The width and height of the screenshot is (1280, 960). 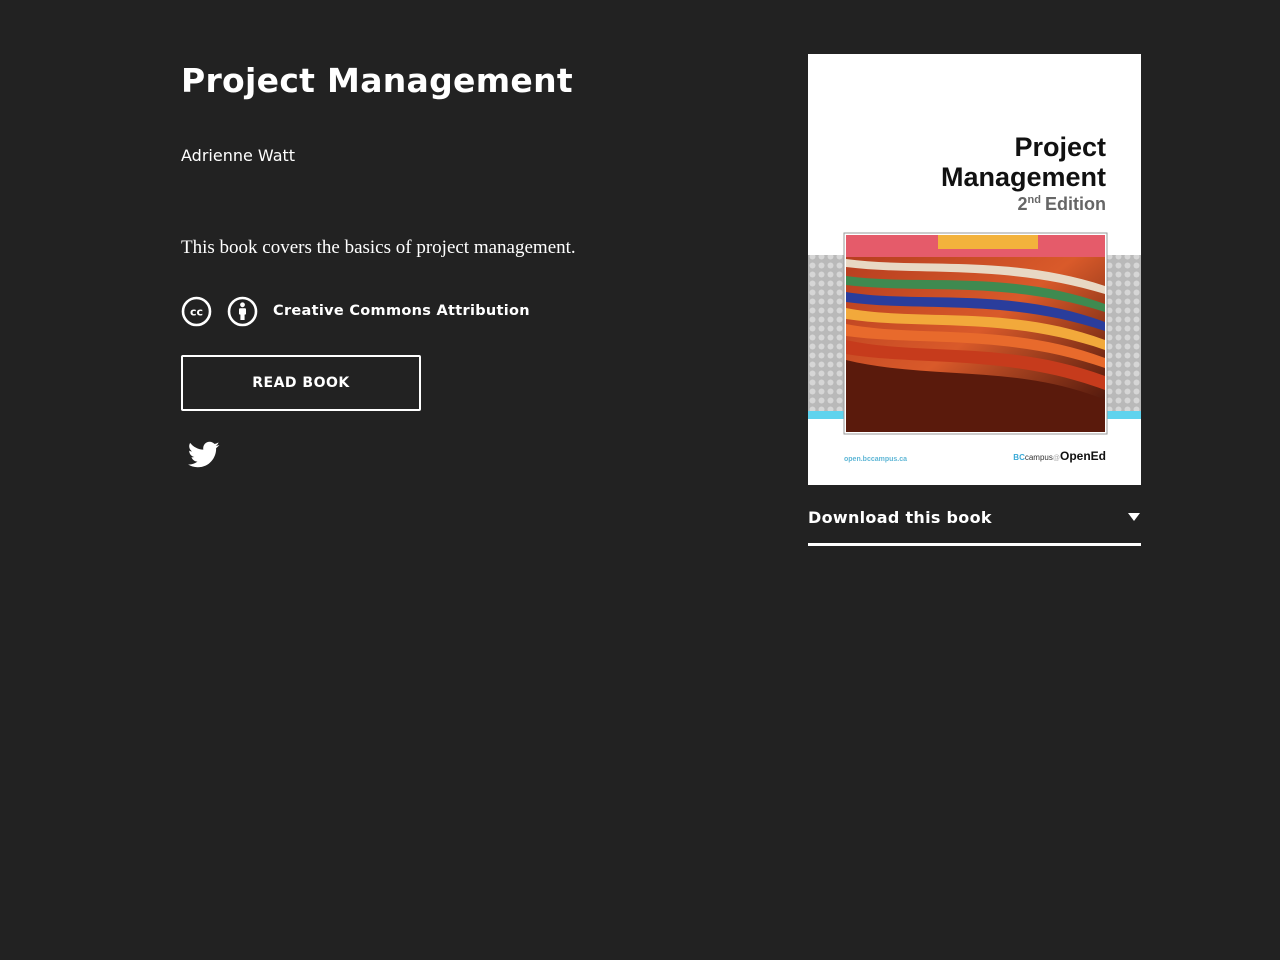 What do you see at coordinates (1019, 457) in the screenshot?
I see `cover-brand-bc: BC` at bounding box center [1019, 457].